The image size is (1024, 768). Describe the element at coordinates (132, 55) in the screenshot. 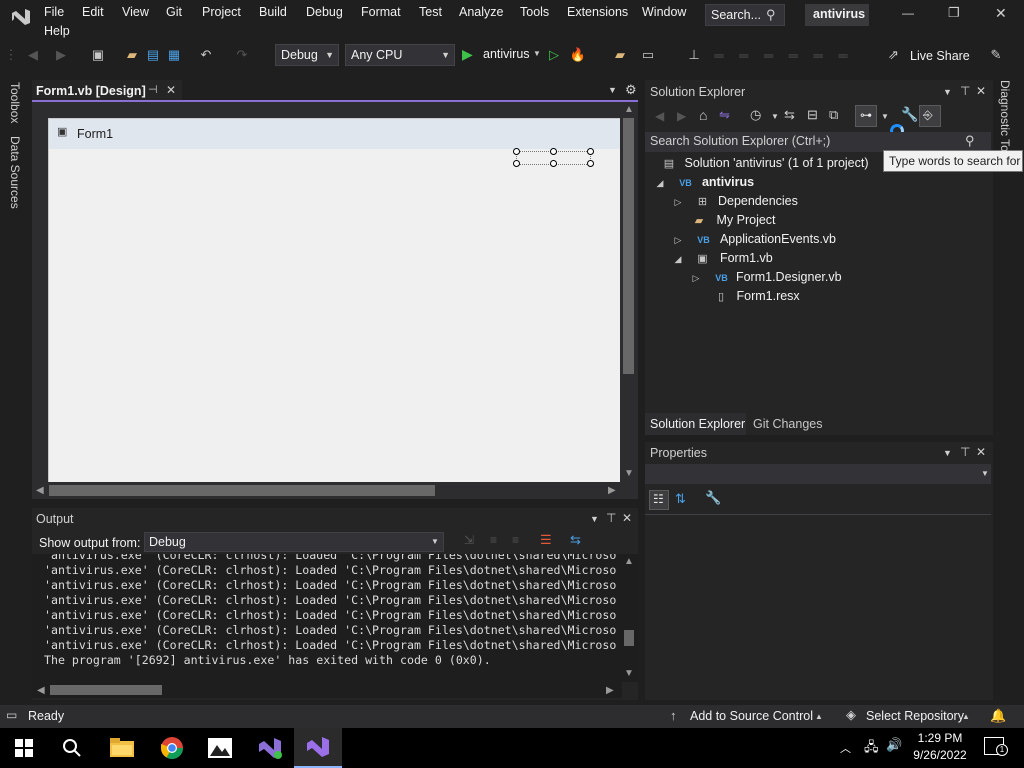

I see `open-folder-icon: ▰` at that location.